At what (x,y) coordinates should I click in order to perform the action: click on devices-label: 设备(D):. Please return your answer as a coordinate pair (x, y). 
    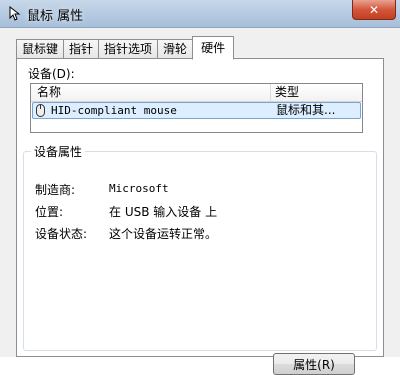
    Looking at the image, I should click on (51, 74).